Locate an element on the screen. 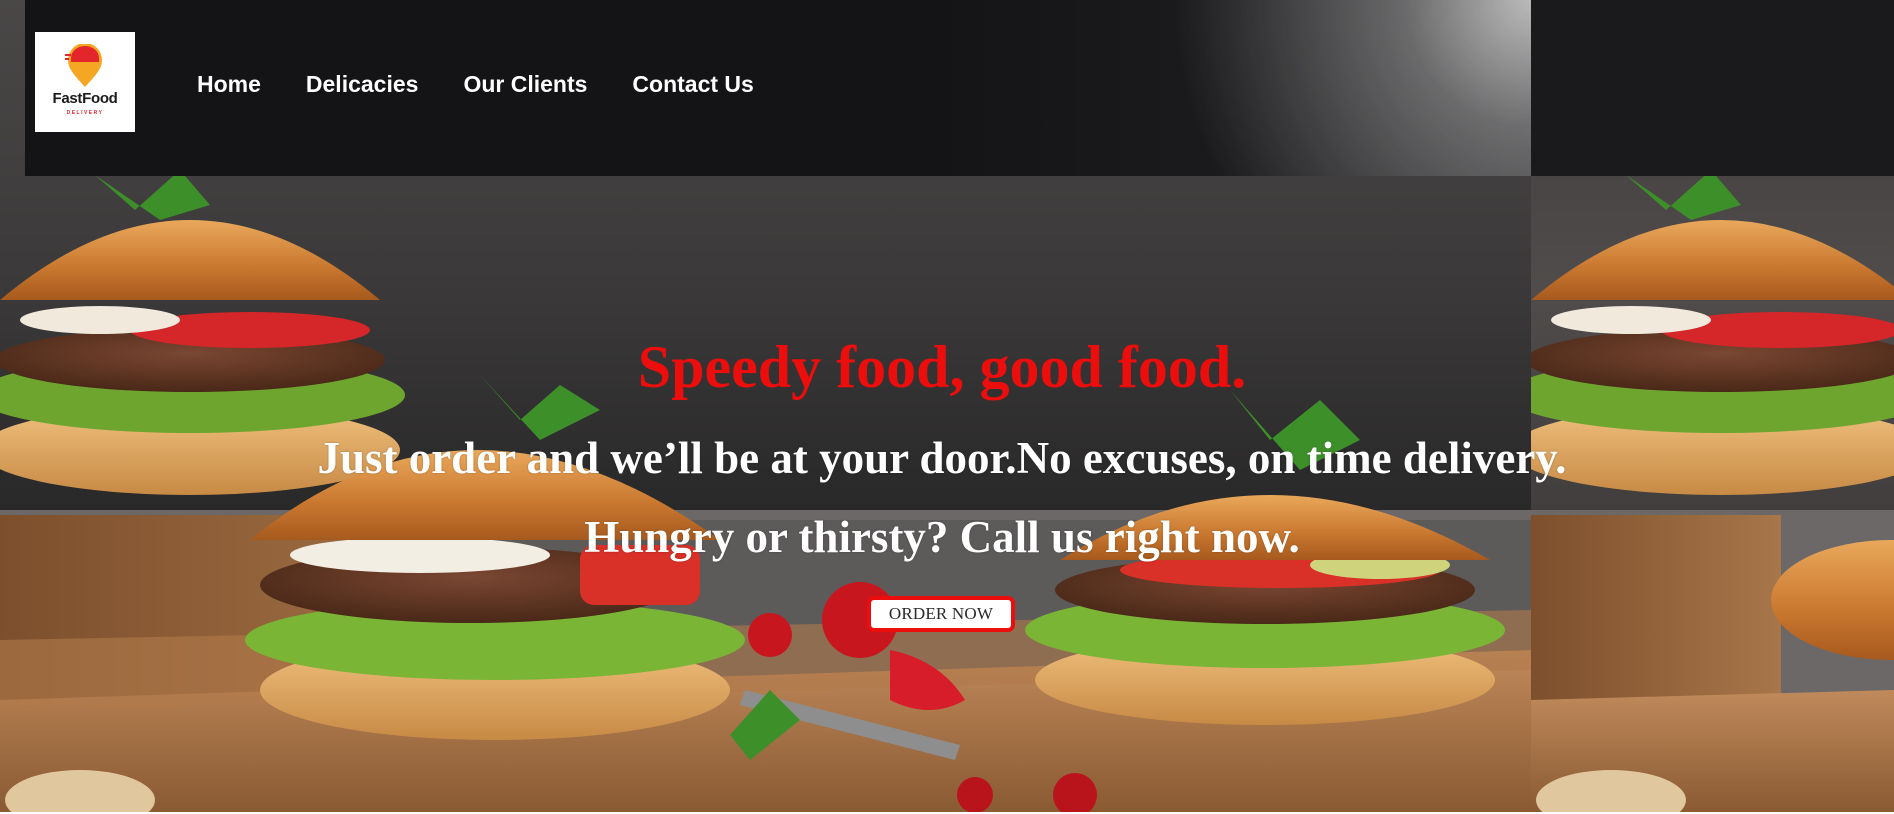 The width and height of the screenshot is (1894, 814). nav-our-clients: Our Clients is located at coordinates (525, 84).